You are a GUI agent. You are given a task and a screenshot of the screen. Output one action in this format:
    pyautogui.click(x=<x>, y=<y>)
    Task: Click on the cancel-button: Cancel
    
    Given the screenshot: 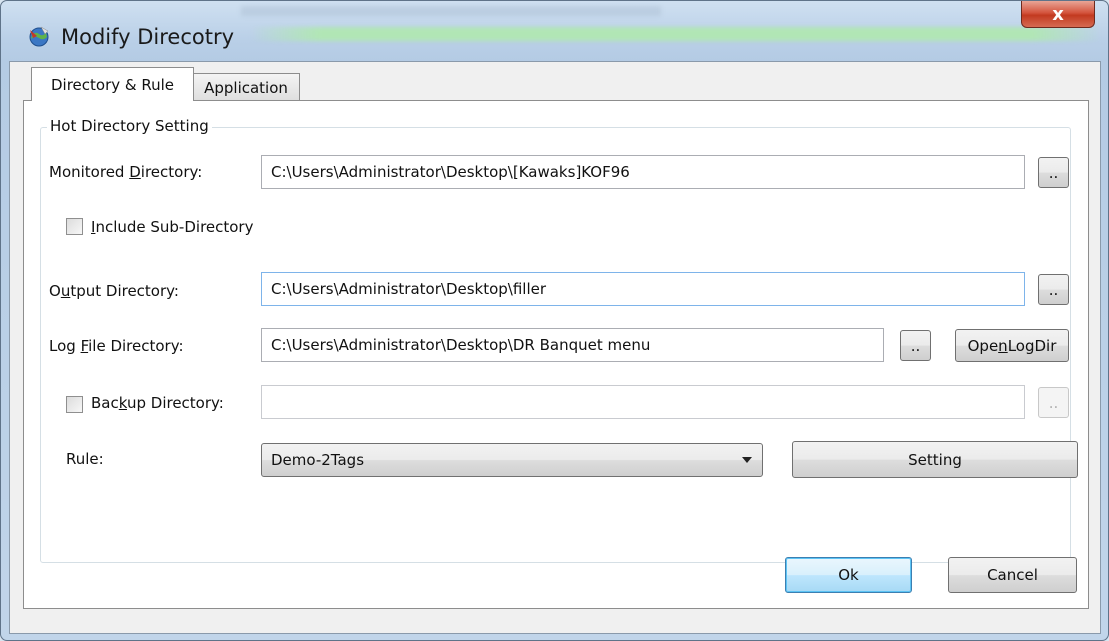 What is the action you would take?
    pyautogui.click(x=1012, y=575)
    